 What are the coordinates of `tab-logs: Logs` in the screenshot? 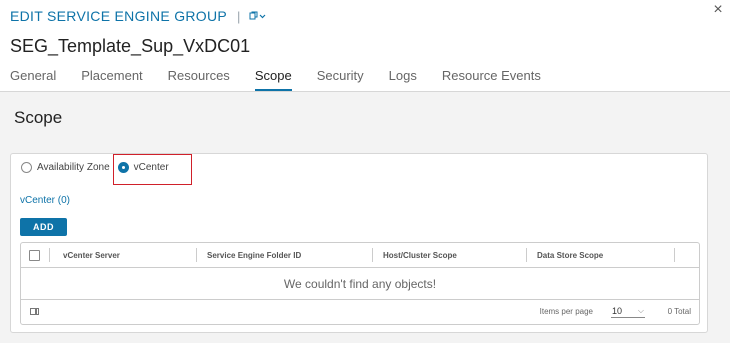 It's located at (403, 79).